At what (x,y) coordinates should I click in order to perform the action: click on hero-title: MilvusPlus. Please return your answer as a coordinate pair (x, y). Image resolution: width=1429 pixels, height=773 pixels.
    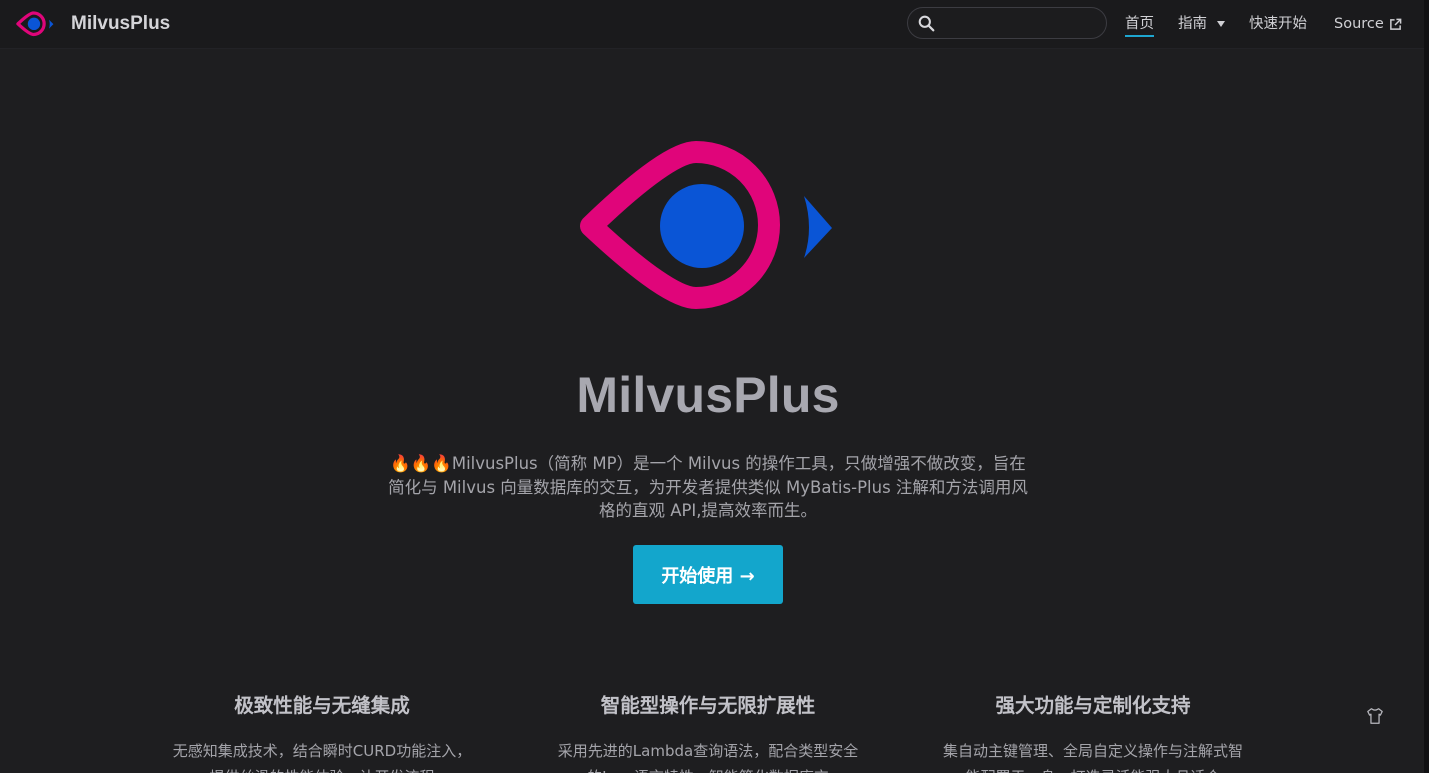
    Looking at the image, I should click on (708, 395).